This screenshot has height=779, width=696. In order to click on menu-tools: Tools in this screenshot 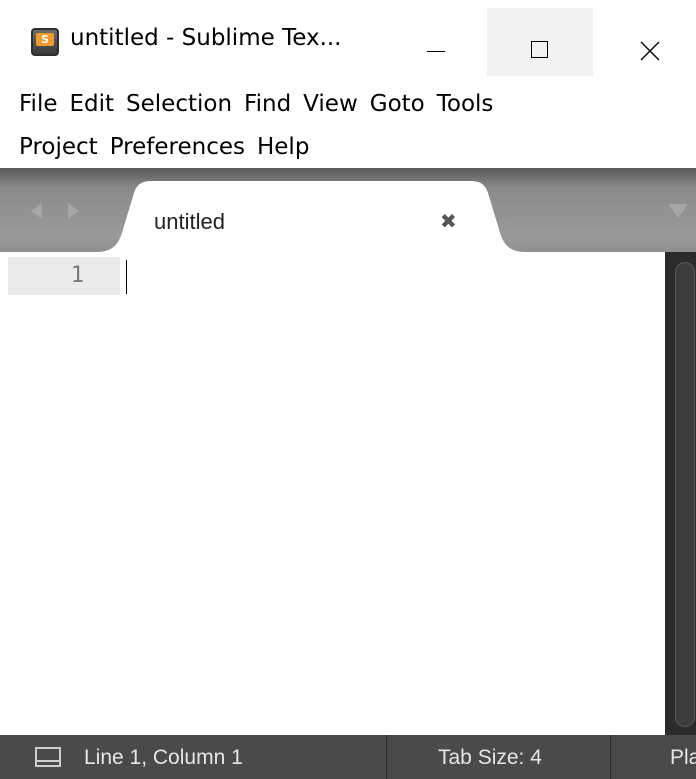, I will do `click(465, 104)`.